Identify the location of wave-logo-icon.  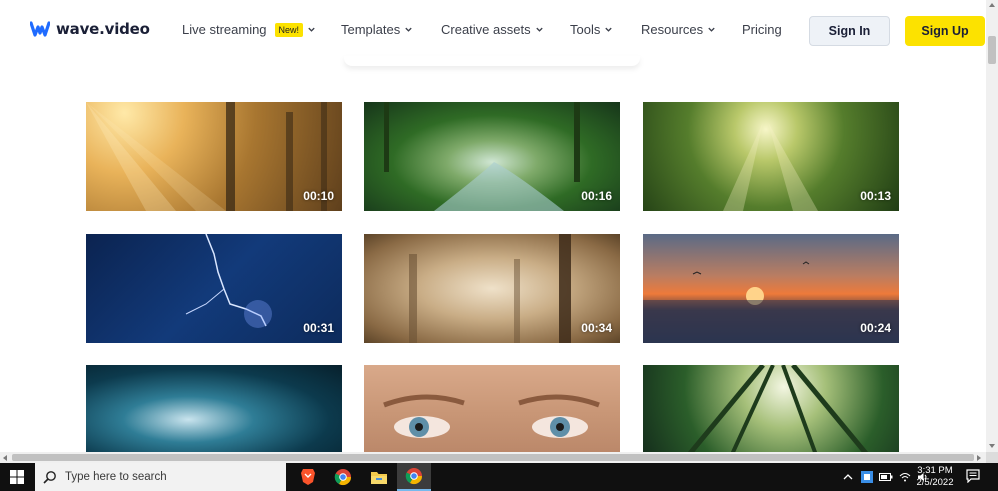
(40, 29).